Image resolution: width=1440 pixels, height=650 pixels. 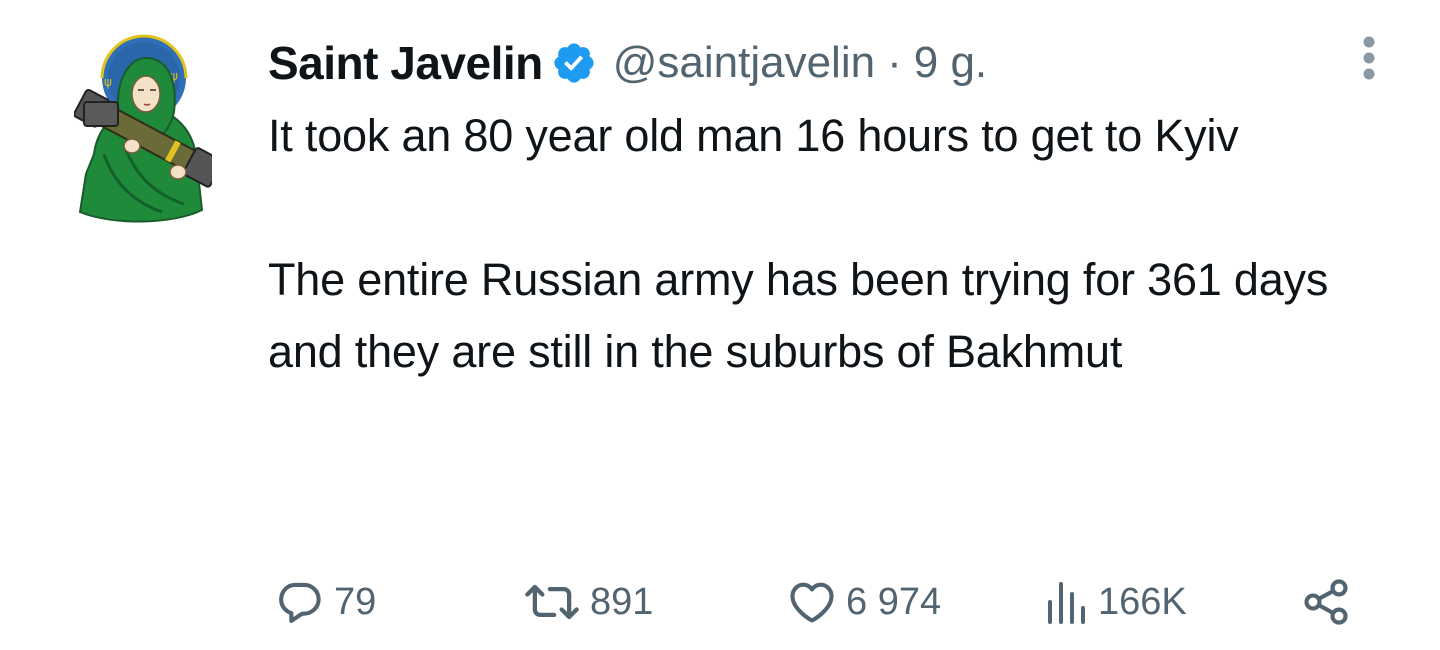 What do you see at coordinates (894, 601) in the screenshot?
I see `like-count: 6 974` at bounding box center [894, 601].